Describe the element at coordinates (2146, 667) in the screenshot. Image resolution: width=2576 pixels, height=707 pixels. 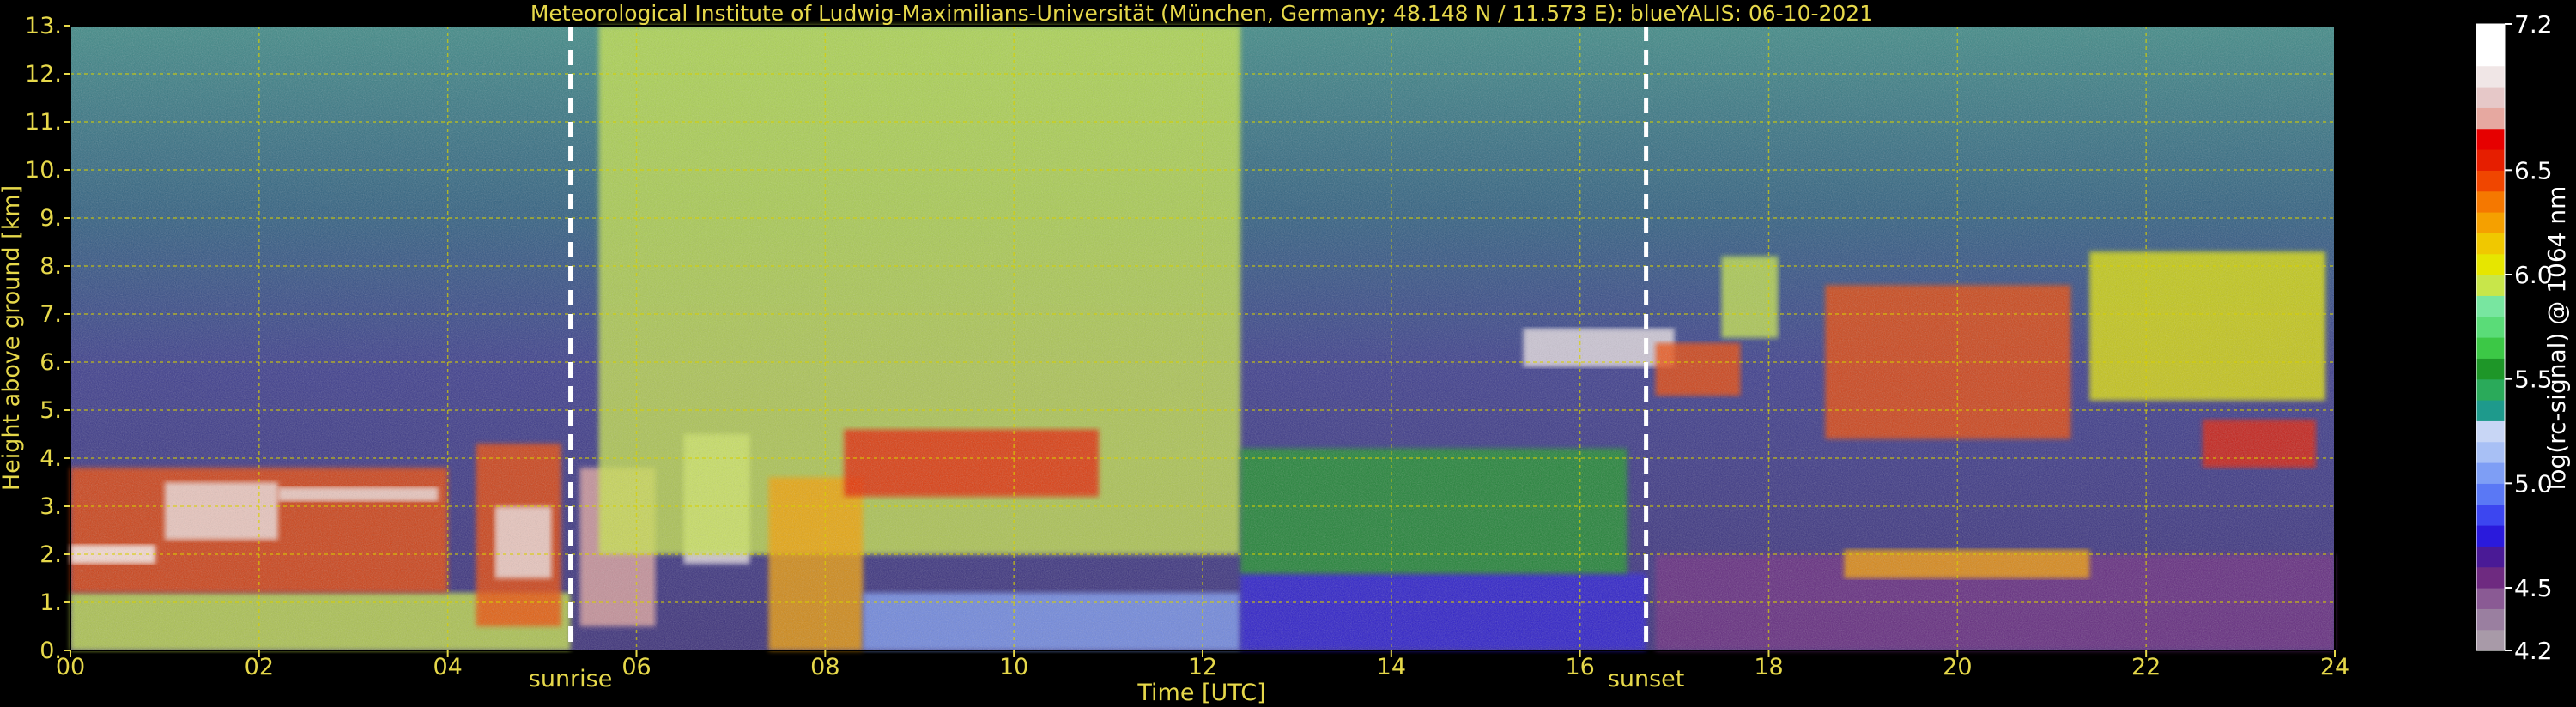
I see `x-tick-label: 22` at that location.